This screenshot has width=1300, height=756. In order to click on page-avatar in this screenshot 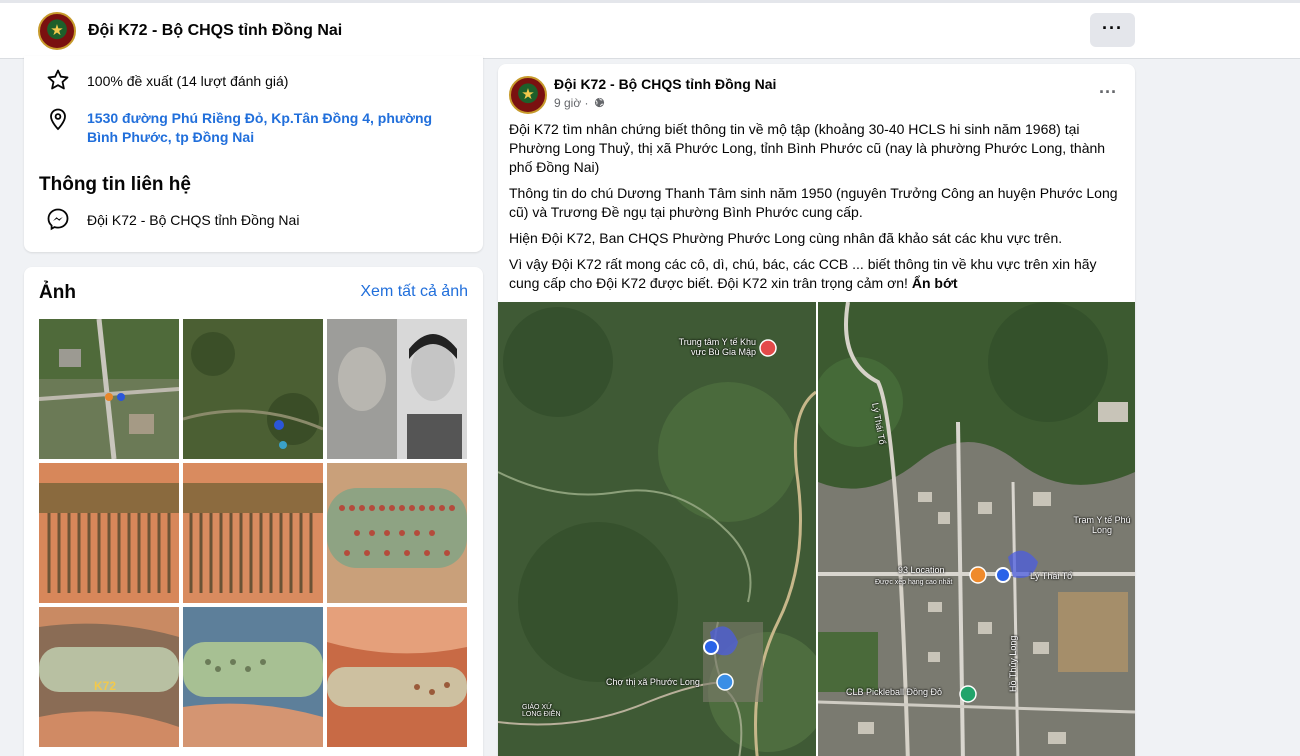, I will do `click(57, 31)`.